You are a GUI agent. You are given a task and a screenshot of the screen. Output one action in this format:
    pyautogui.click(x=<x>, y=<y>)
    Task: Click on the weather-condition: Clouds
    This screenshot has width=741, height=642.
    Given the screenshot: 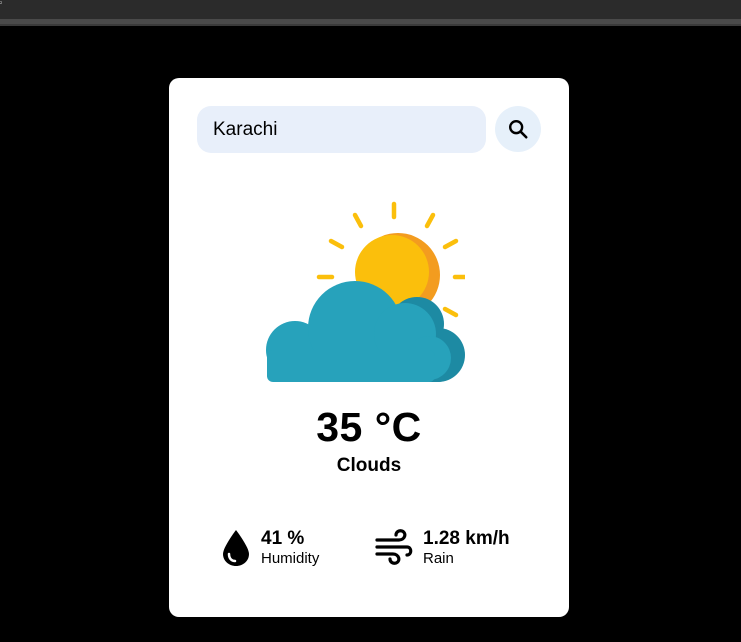 What is the action you would take?
    pyautogui.click(x=369, y=465)
    